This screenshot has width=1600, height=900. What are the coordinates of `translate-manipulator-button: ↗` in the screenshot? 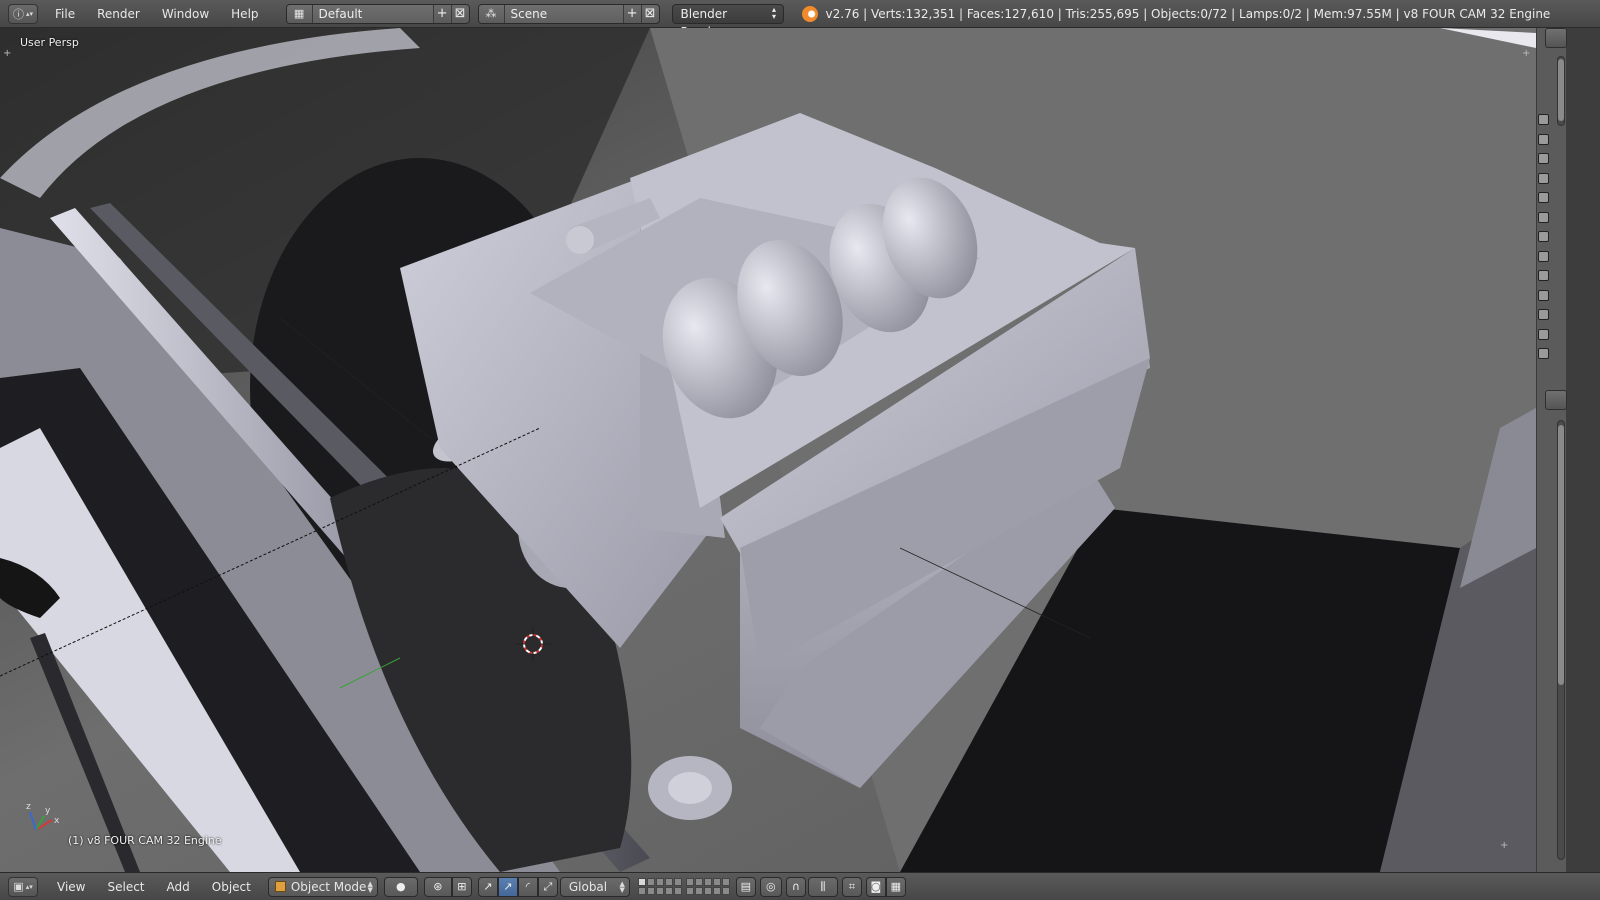 It's located at (507, 886).